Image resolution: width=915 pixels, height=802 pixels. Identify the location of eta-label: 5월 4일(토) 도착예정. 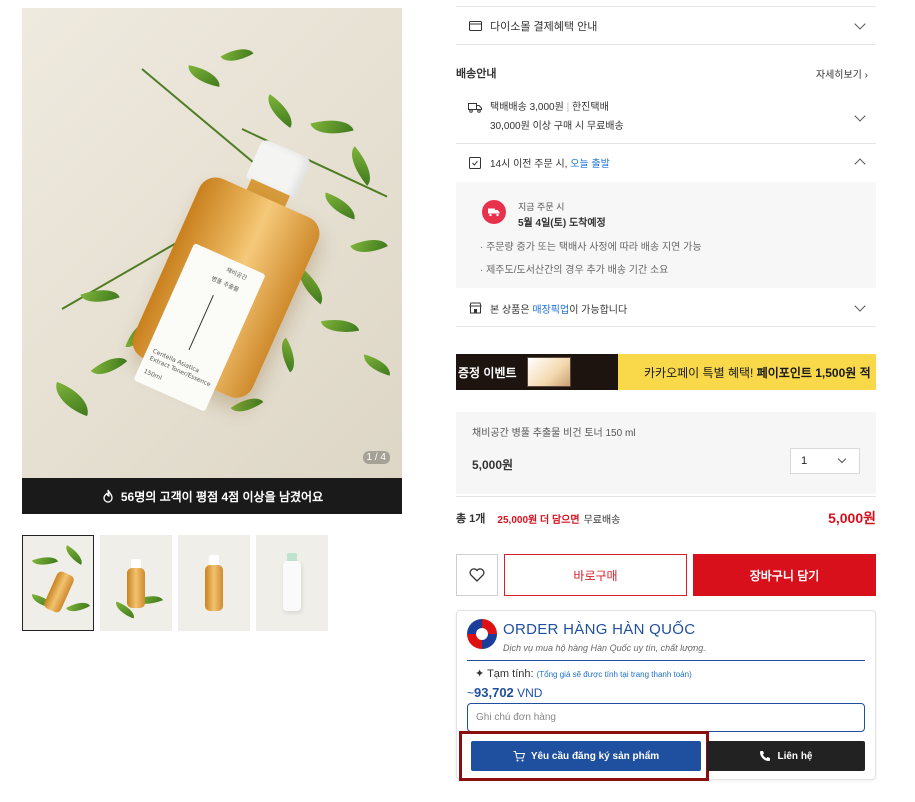
(562, 223).